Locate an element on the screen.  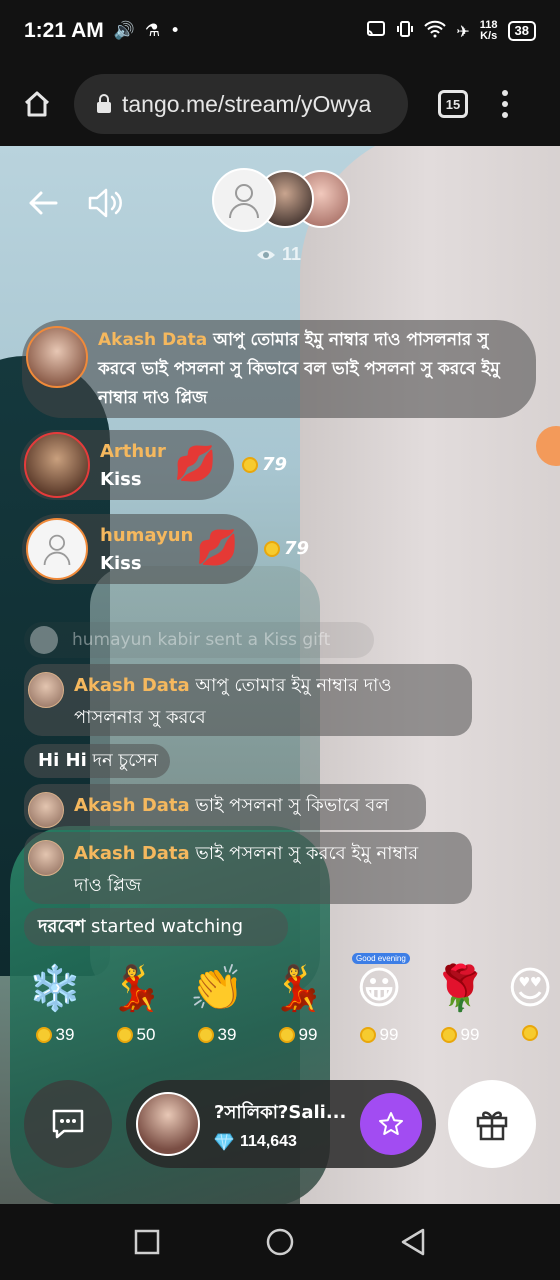
user-placeholder-icon is located at coordinates (57, 550).